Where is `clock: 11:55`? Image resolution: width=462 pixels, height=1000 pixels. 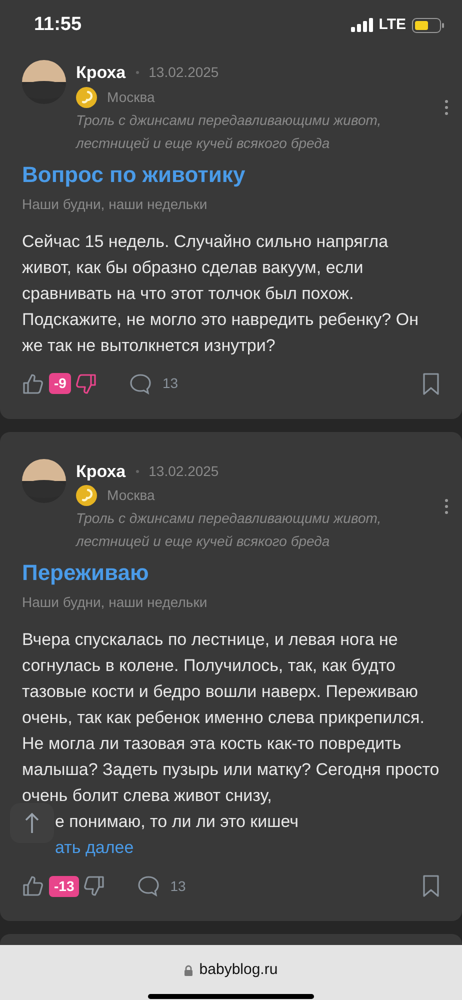 clock: 11:55 is located at coordinates (58, 24).